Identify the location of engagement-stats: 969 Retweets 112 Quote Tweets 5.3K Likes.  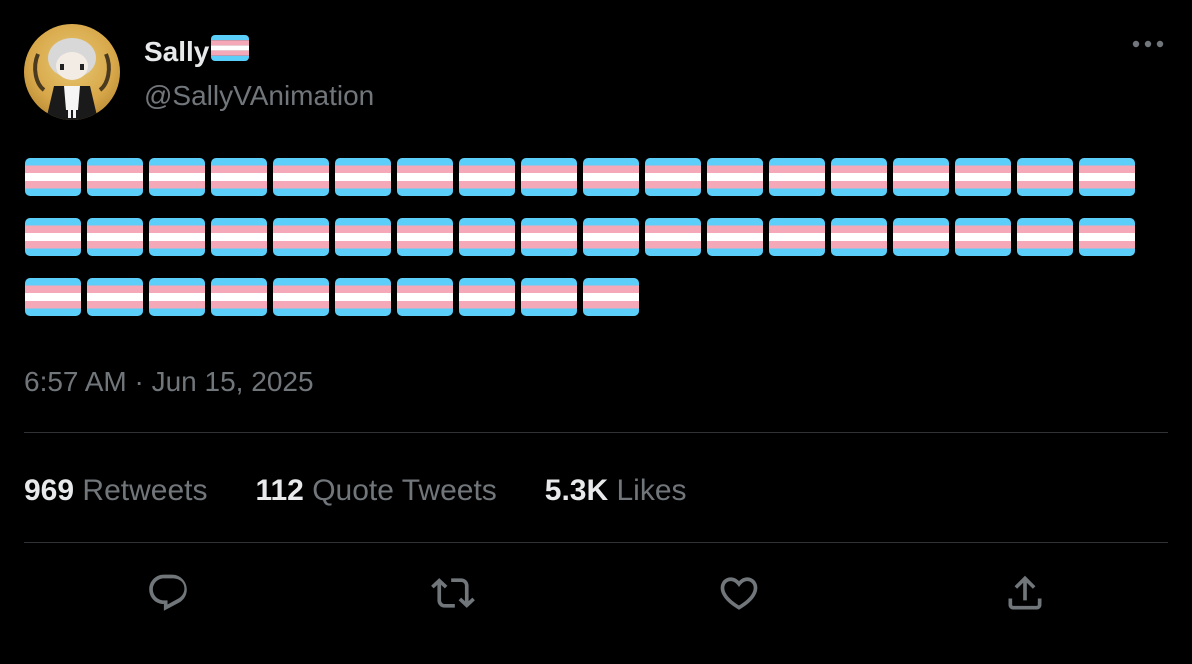
(379, 491).